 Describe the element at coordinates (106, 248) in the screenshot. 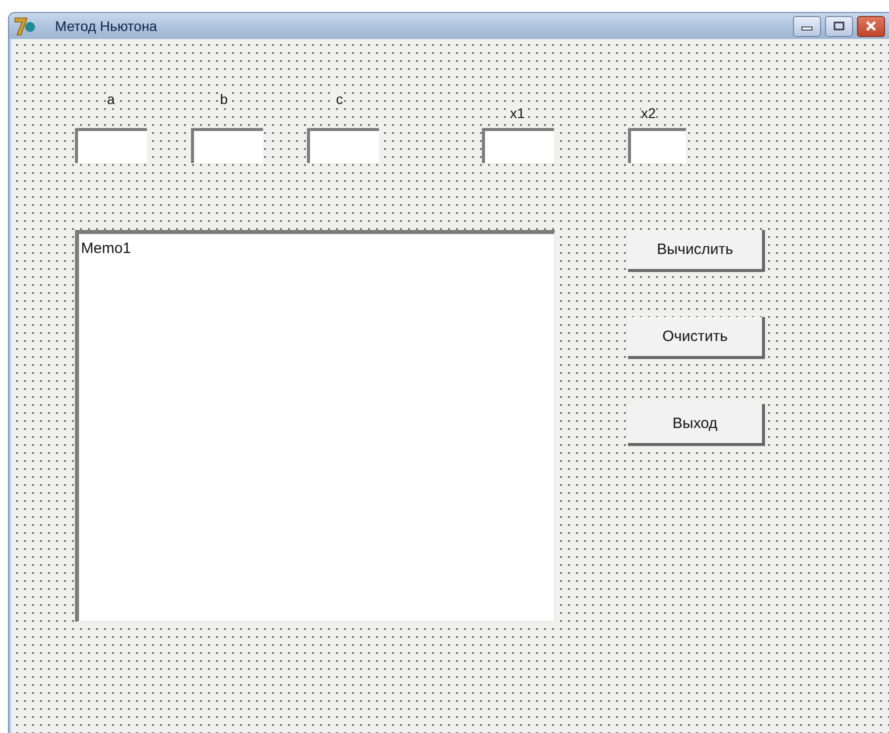

I see `memo-text: Memo1` at that location.